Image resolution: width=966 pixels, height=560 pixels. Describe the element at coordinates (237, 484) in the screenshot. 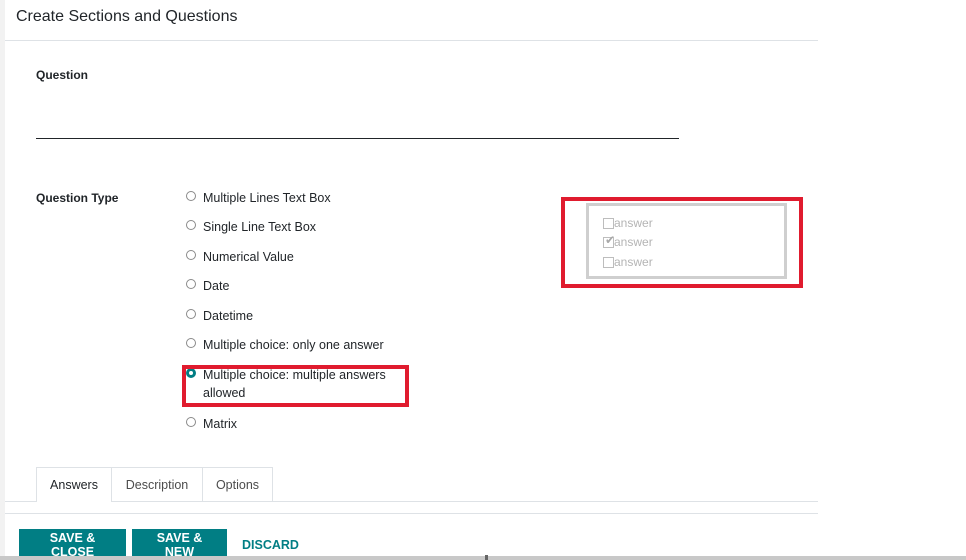

I see `tab-options: Options` at that location.